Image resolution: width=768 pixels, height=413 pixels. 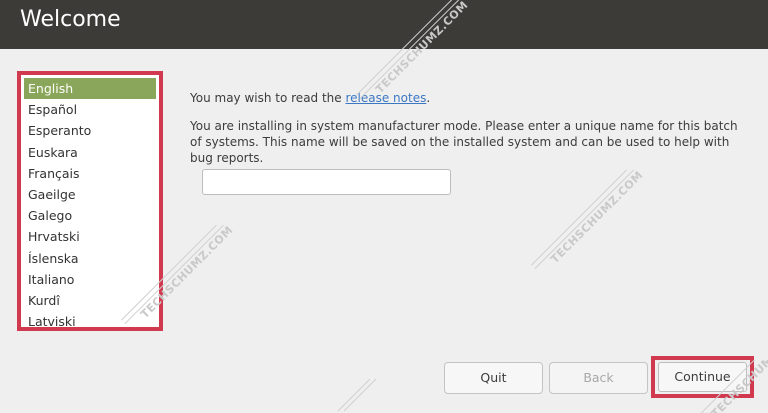 What do you see at coordinates (90, 130) in the screenshot?
I see `language-item-esperanto: Esperanto` at bounding box center [90, 130].